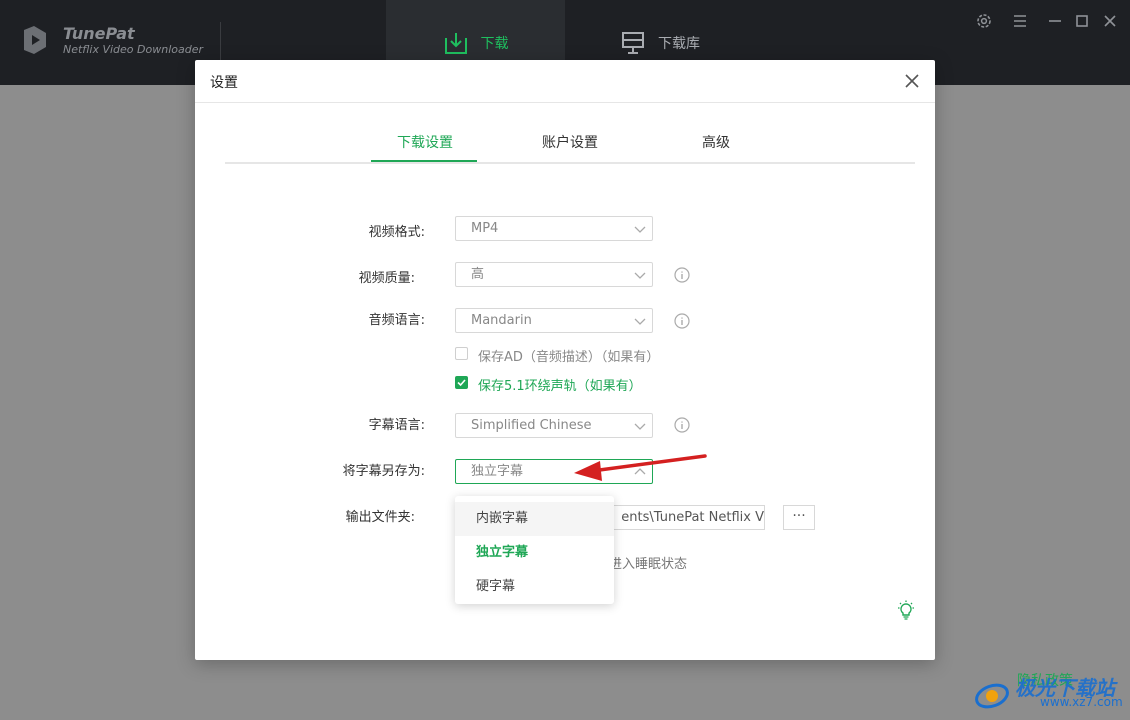 The image size is (1130, 720). What do you see at coordinates (501, 320) in the screenshot?
I see `audio-language-value: Mandarin` at bounding box center [501, 320].